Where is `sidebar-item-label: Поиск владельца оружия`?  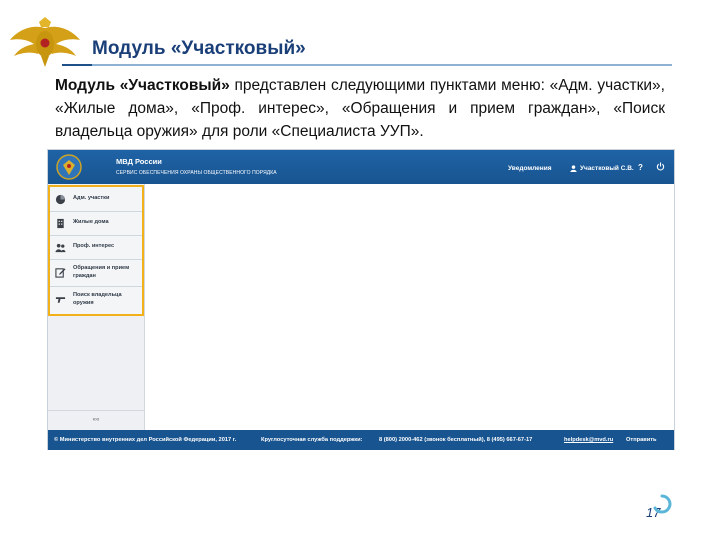
sidebar-item-label: Поиск владельца оружия is located at coordinates (97, 299).